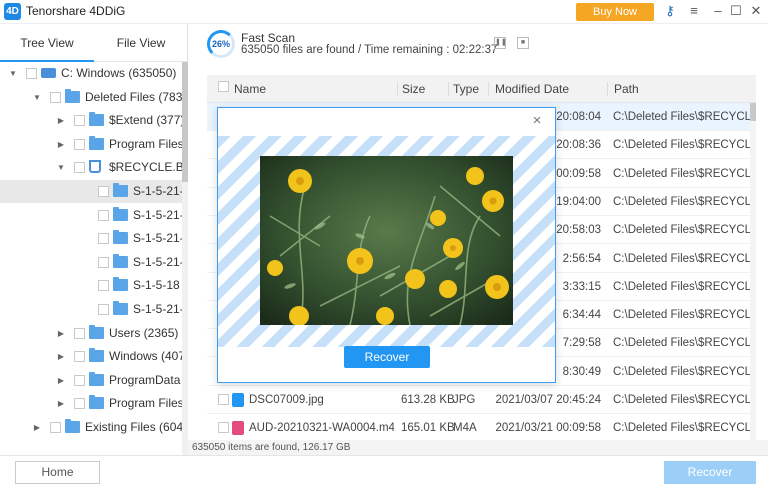 This screenshot has width=768, height=488. I want to click on tab-file-view: File View, so click(140, 43).